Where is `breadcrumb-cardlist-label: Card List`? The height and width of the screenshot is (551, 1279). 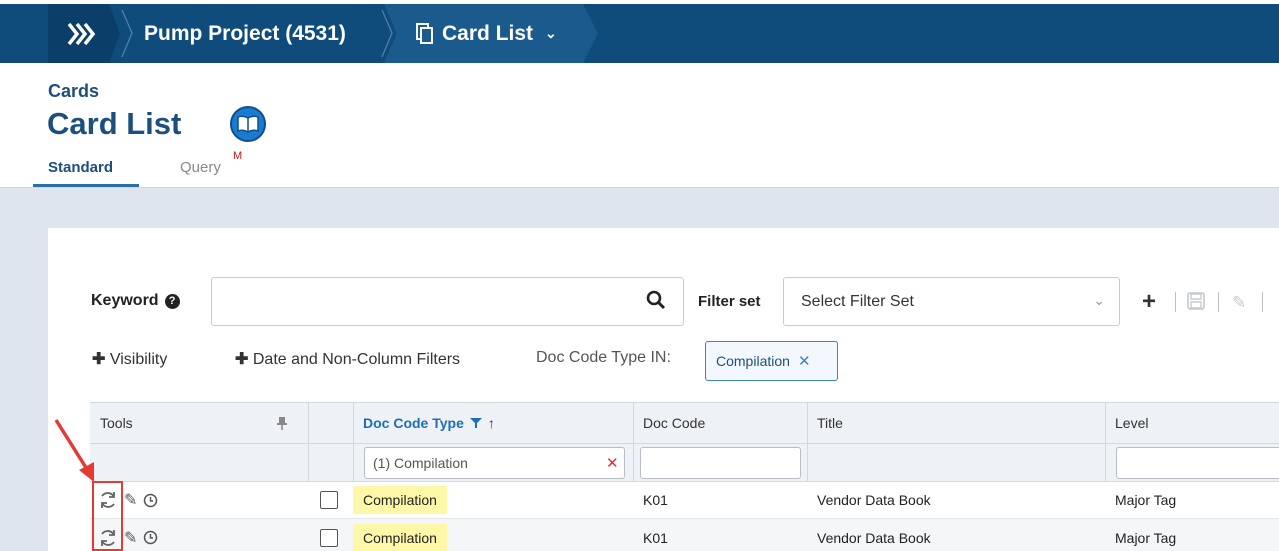
breadcrumb-cardlist-label: Card List is located at coordinates (488, 33).